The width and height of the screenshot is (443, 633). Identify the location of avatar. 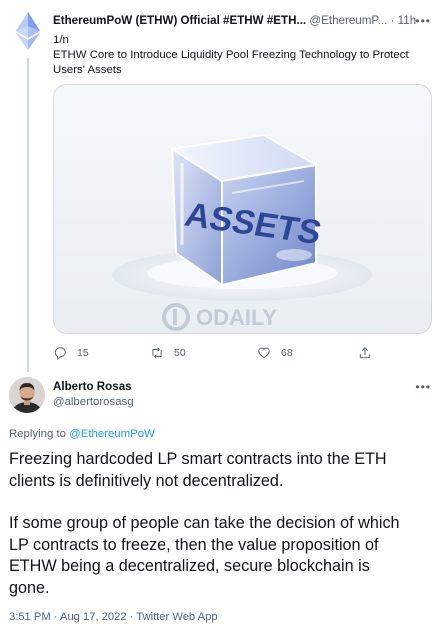
(27, 395).